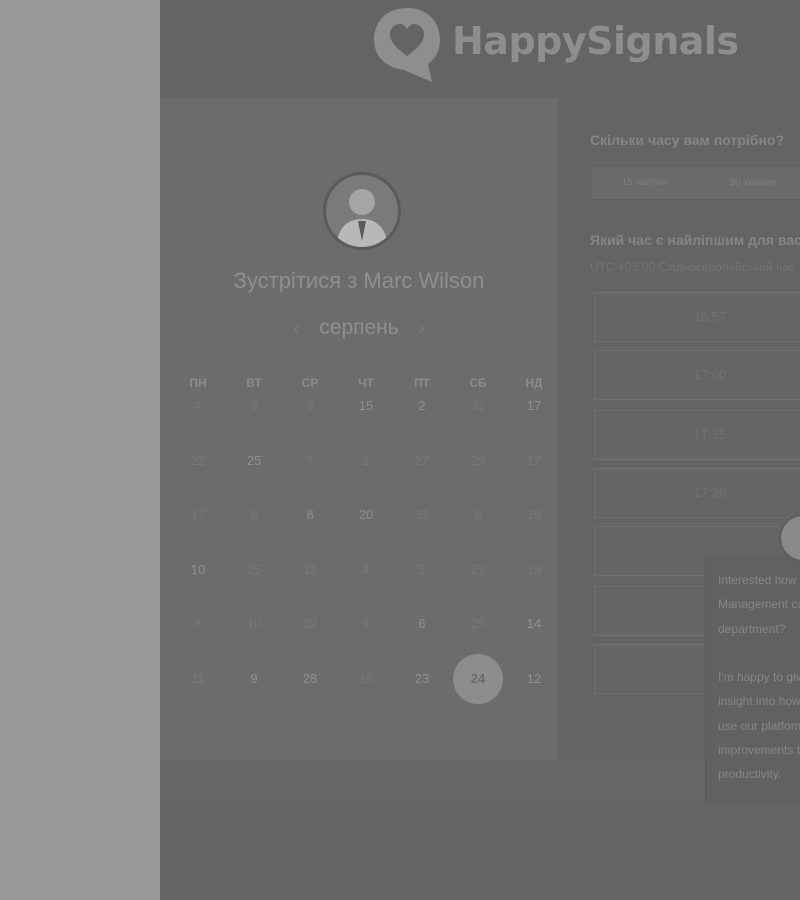 The width and height of the screenshot is (800, 900). I want to click on chat-line: insight into how, so click(759, 701).